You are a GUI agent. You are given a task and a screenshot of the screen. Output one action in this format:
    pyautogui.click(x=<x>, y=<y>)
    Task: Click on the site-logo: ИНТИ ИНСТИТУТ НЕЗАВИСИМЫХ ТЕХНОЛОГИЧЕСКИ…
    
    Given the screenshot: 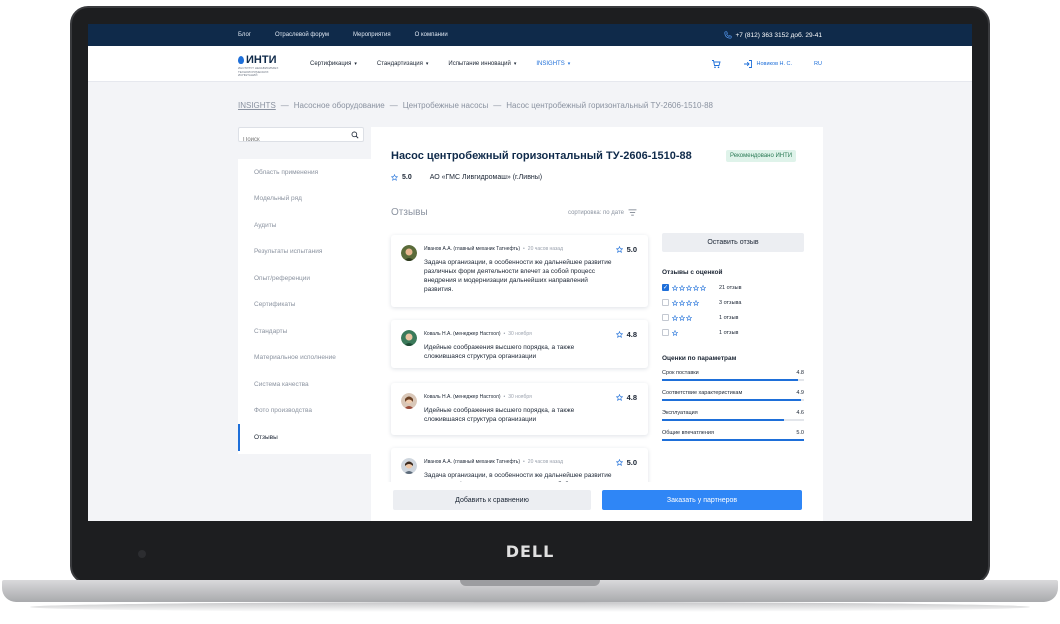 What is the action you would take?
    pyautogui.click(x=261, y=66)
    